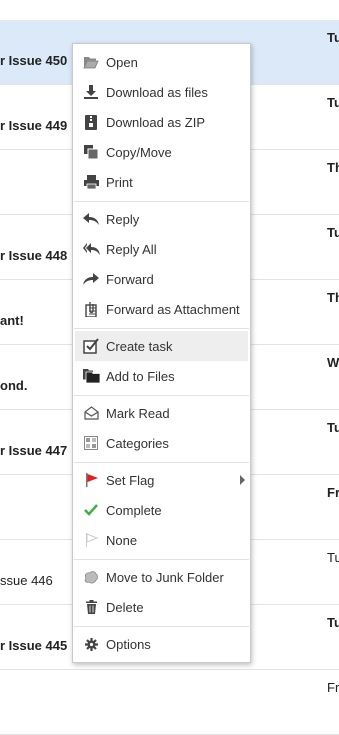 This screenshot has height=735, width=339. Describe the element at coordinates (157, 92) in the screenshot. I see `menu-item-label: Download as files` at that location.